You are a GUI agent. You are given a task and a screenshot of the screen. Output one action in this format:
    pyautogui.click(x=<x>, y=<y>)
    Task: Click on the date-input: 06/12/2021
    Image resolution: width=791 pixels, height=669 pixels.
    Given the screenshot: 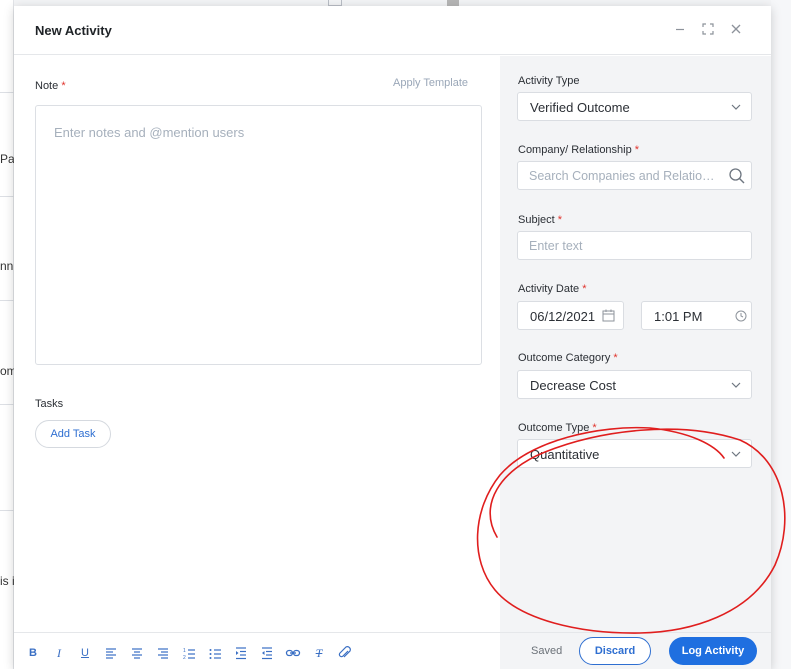 What is the action you would take?
    pyautogui.click(x=570, y=315)
    